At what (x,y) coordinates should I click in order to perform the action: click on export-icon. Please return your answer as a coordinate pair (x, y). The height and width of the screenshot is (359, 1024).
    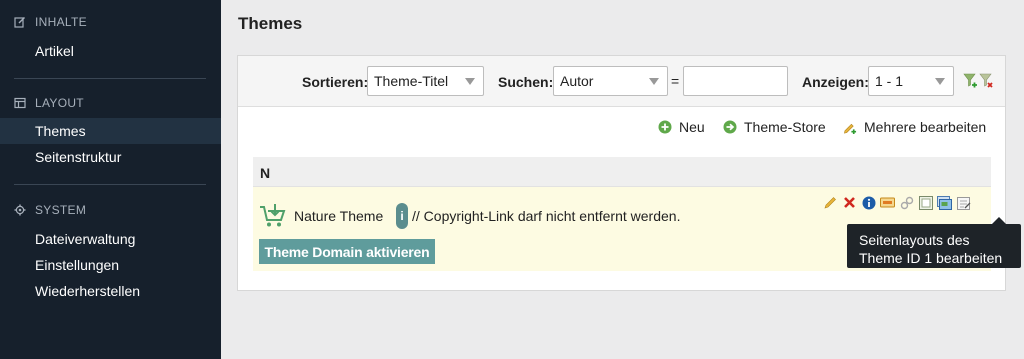
    Looking at the image, I should click on (887, 202).